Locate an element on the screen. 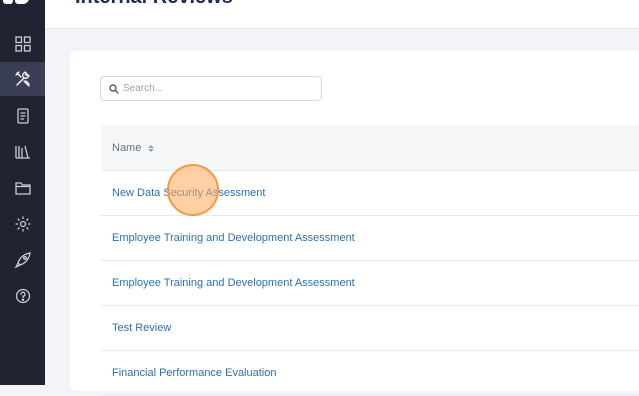 The height and width of the screenshot is (396, 639). column-header-name: Name is located at coordinates (126, 148).